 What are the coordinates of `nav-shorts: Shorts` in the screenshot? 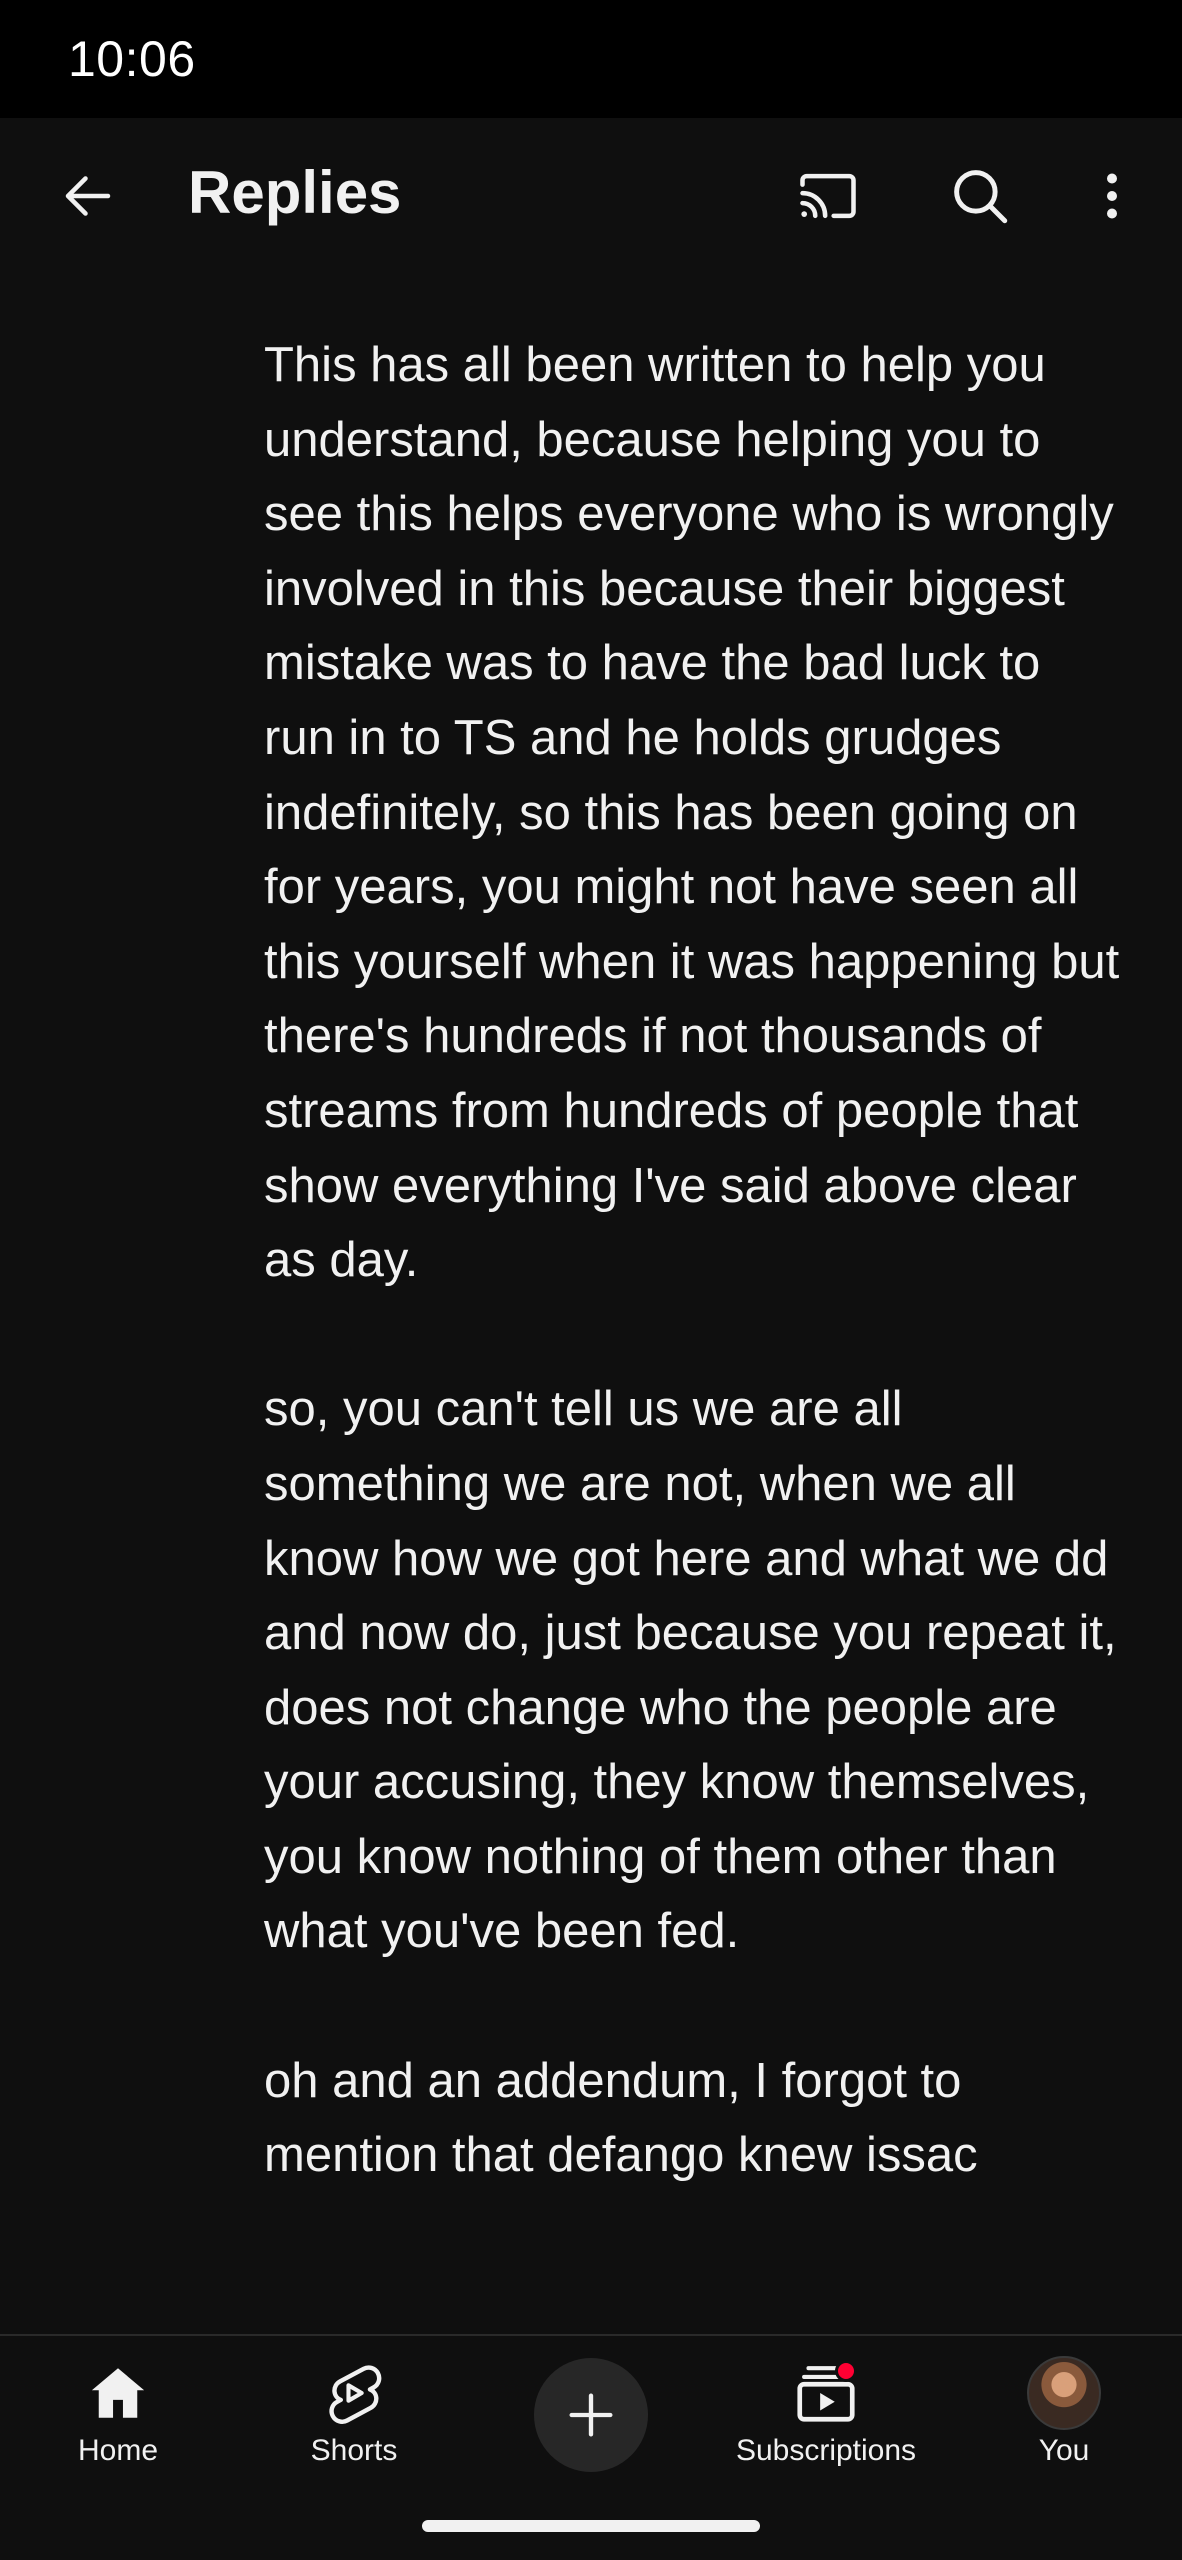 It's located at (354, 2411).